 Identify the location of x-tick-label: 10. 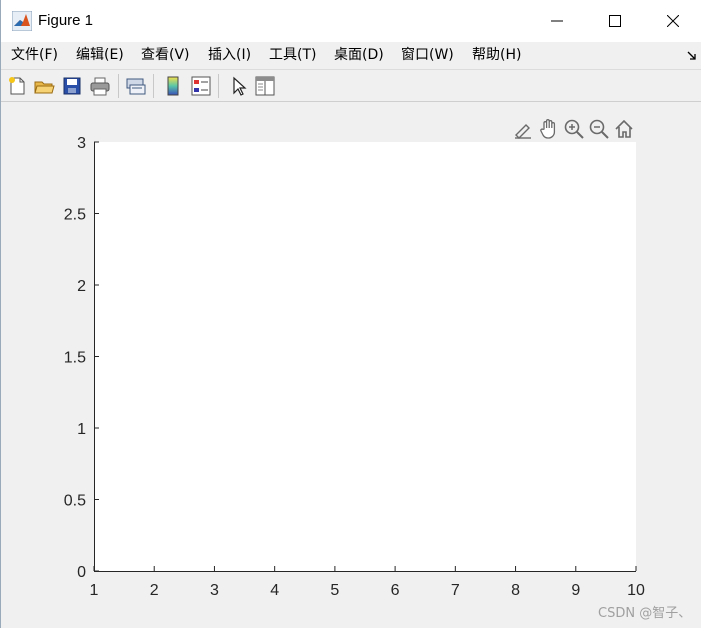
(636, 590).